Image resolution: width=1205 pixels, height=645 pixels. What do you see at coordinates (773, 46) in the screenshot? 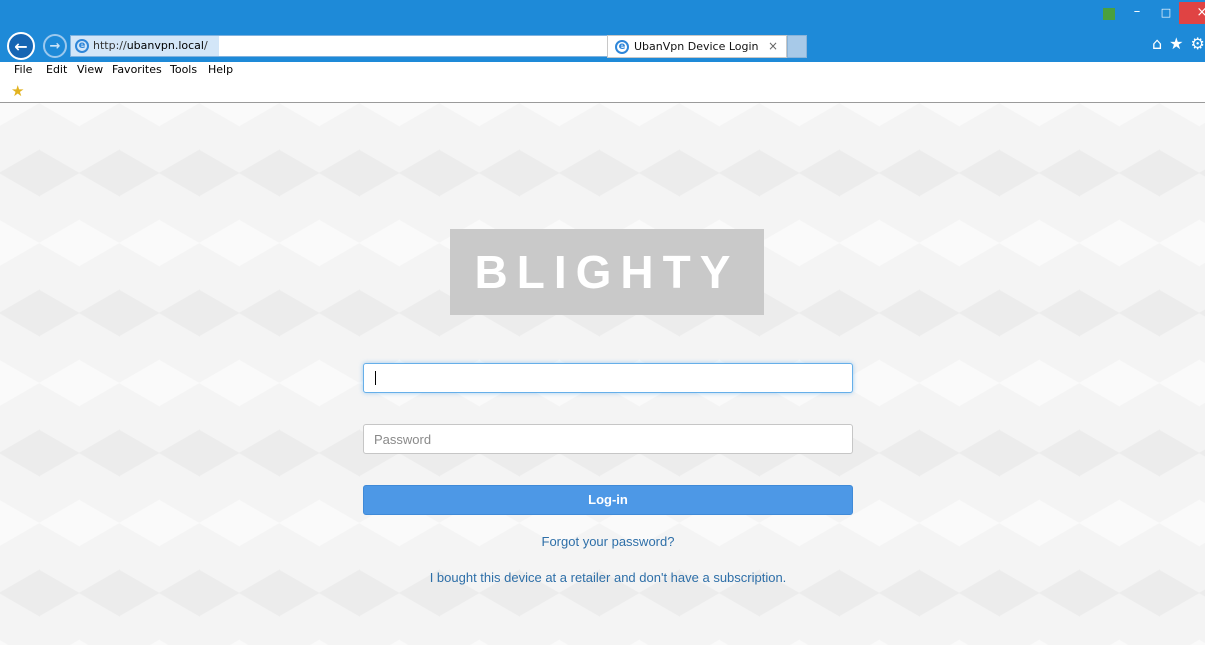
I see `tab-close-icon: ×` at bounding box center [773, 46].